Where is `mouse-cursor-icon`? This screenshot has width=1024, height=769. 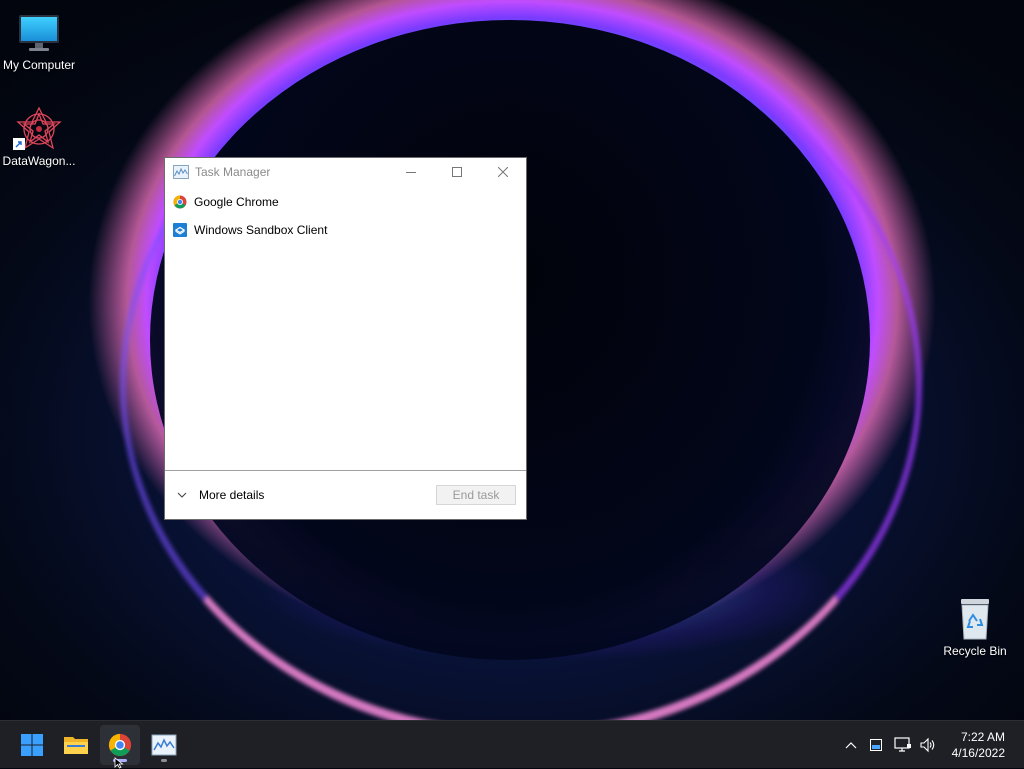
mouse-cursor-icon is located at coordinates (119, 763).